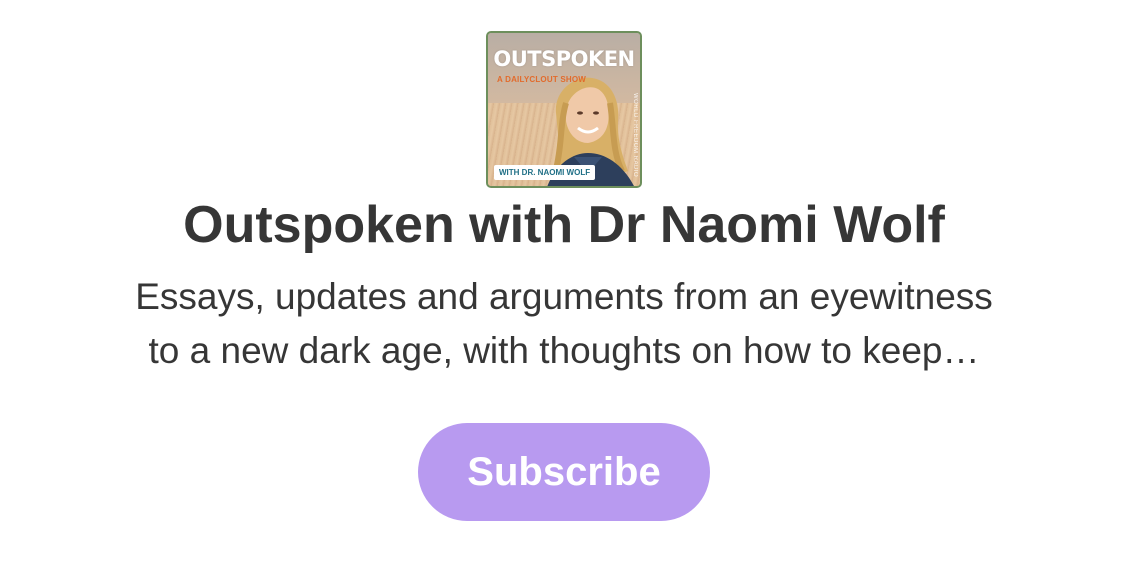  What do you see at coordinates (564, 472) in the screenshot?
I see `subscribe-button: Subscribe` at bounding box center [564, 472].